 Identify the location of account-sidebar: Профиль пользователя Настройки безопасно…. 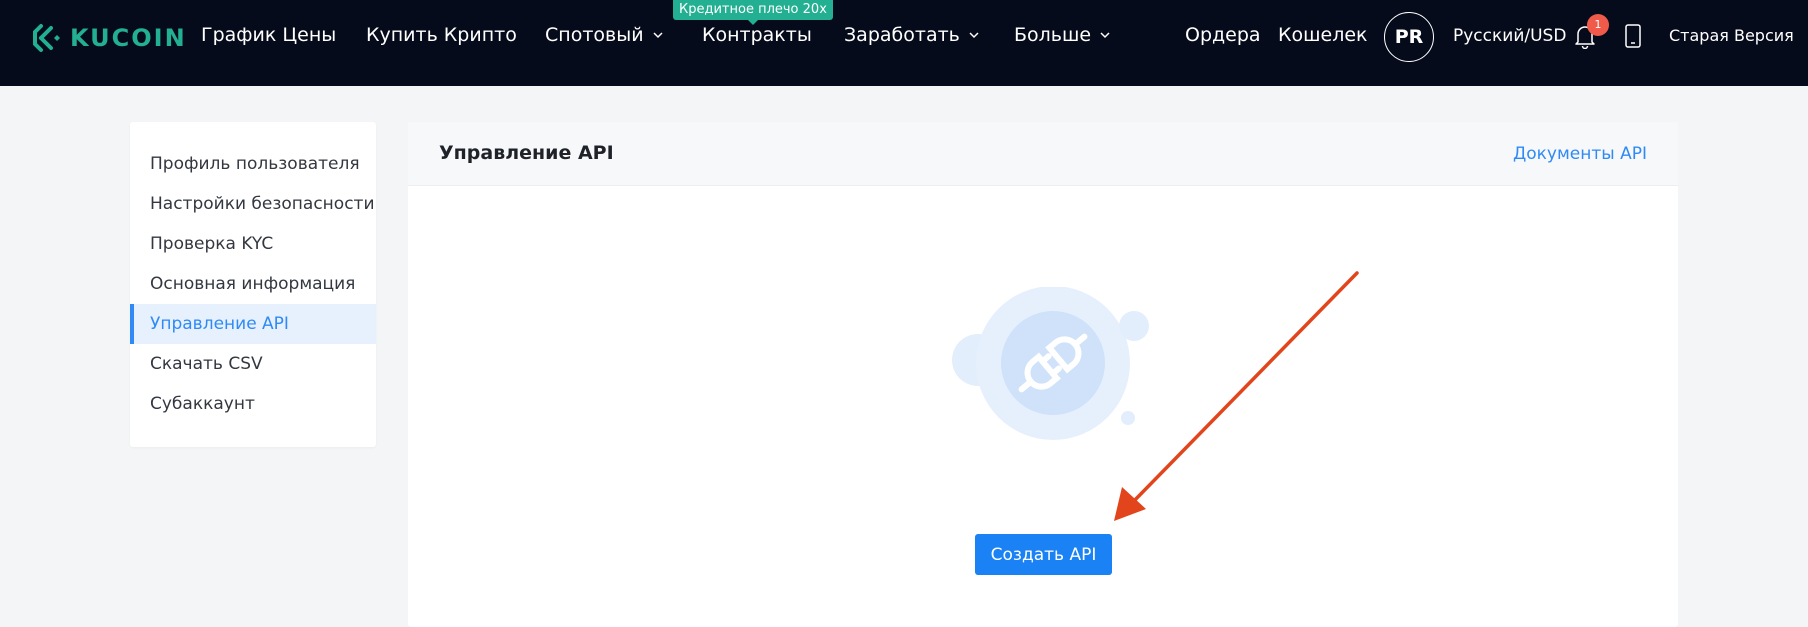
(253, 284).